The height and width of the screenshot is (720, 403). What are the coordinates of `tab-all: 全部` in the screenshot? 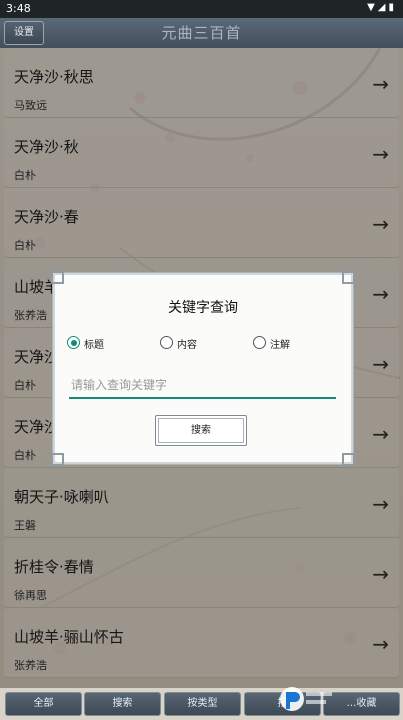 It's located at (43, 704).